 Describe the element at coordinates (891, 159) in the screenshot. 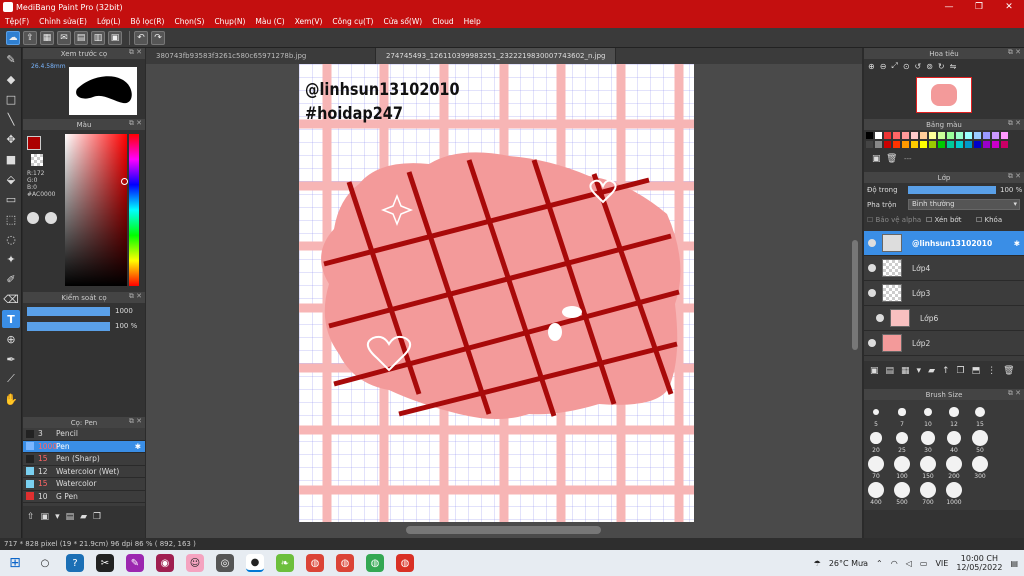

I see `palette-delete-icon: 🗑` at that location.